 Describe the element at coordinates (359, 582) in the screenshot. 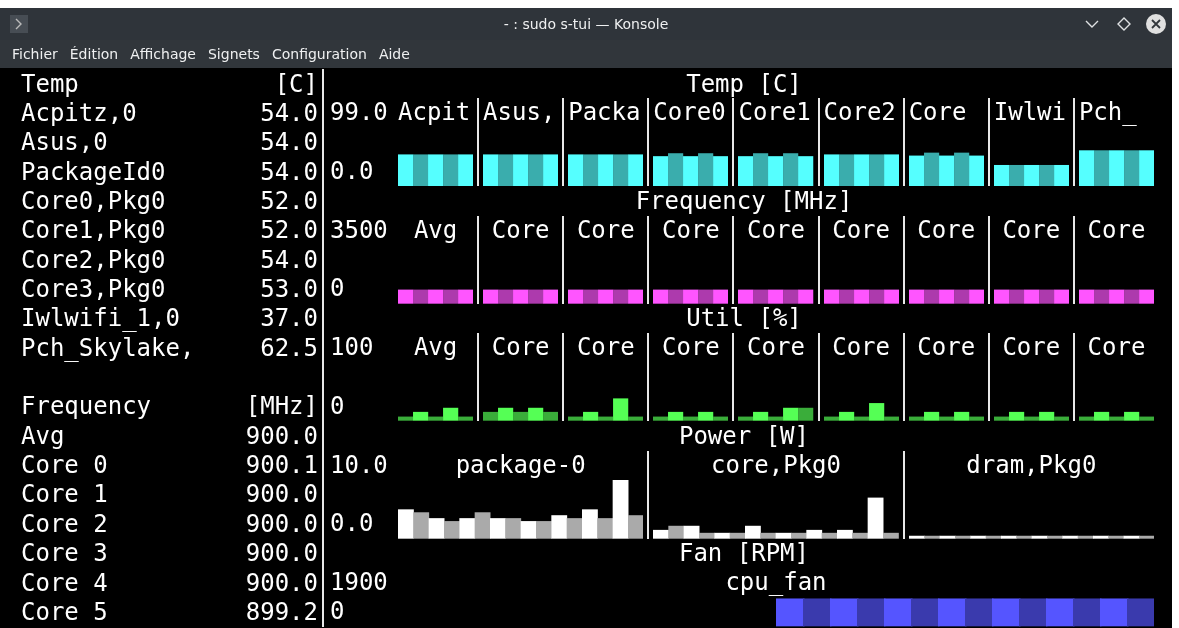

I see `scale-max: 1900` at that location.